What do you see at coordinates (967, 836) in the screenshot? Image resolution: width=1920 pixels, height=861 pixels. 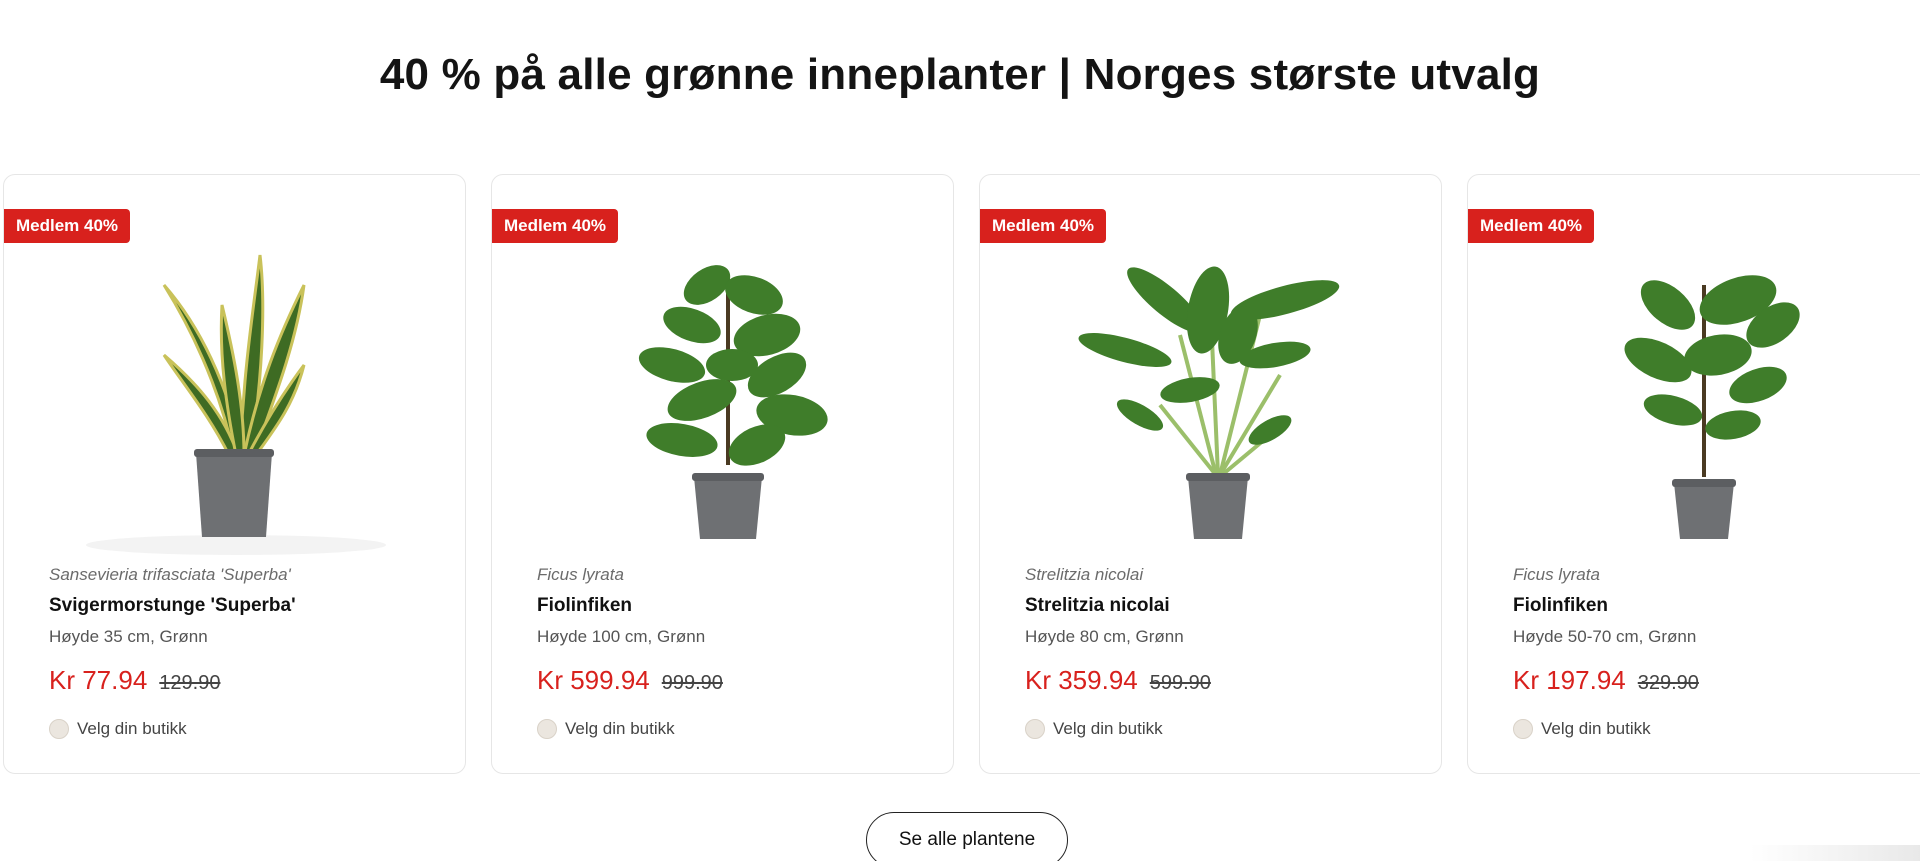 I see `see-all-plants-button: Se alle plantene` at bounding box center [967, 836].